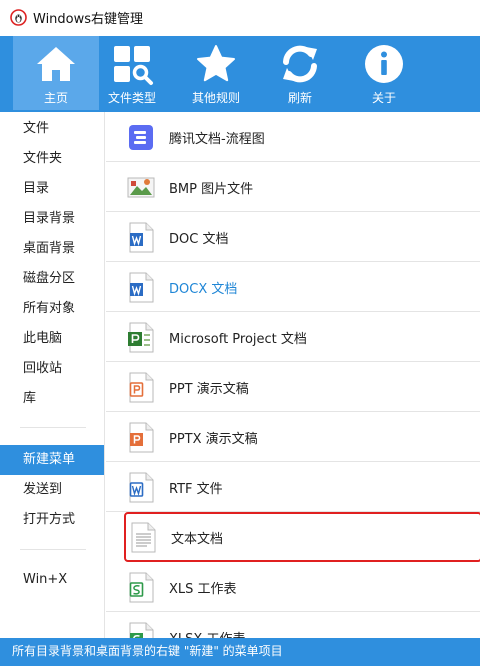  What do you see at coordinates (141, 387) in the screenshot?
I see `ppt-file-icon` at bounding box center [141, 387].